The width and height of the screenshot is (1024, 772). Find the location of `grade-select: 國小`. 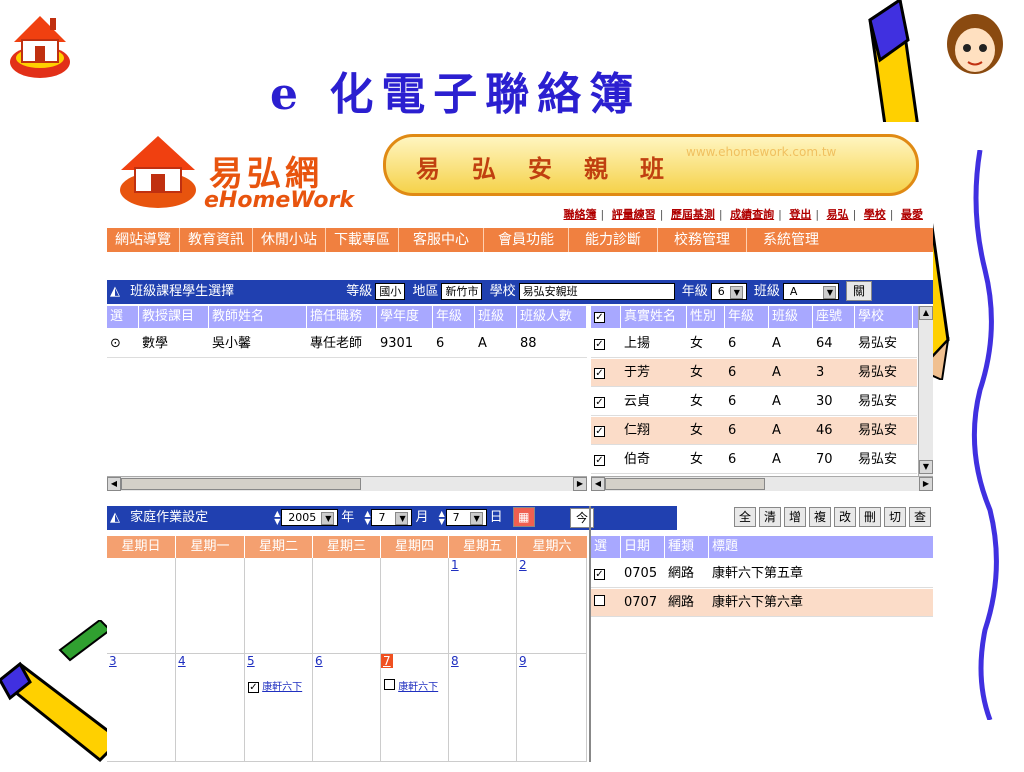

grade-select: 國小 is located at coordinates (390, 291).